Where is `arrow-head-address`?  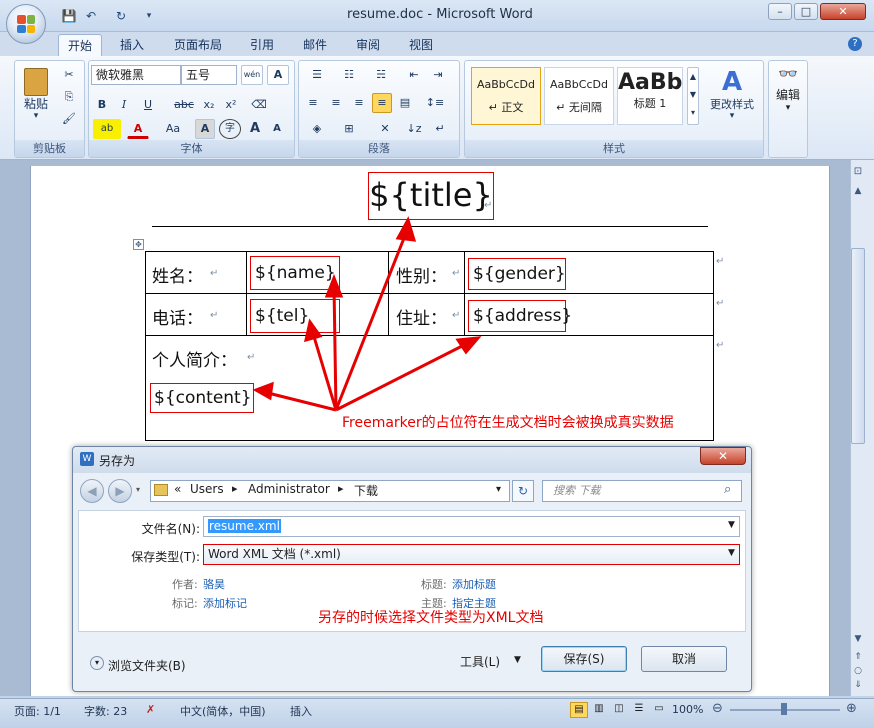 arrow-head-address is located at coordinates (468, 345).